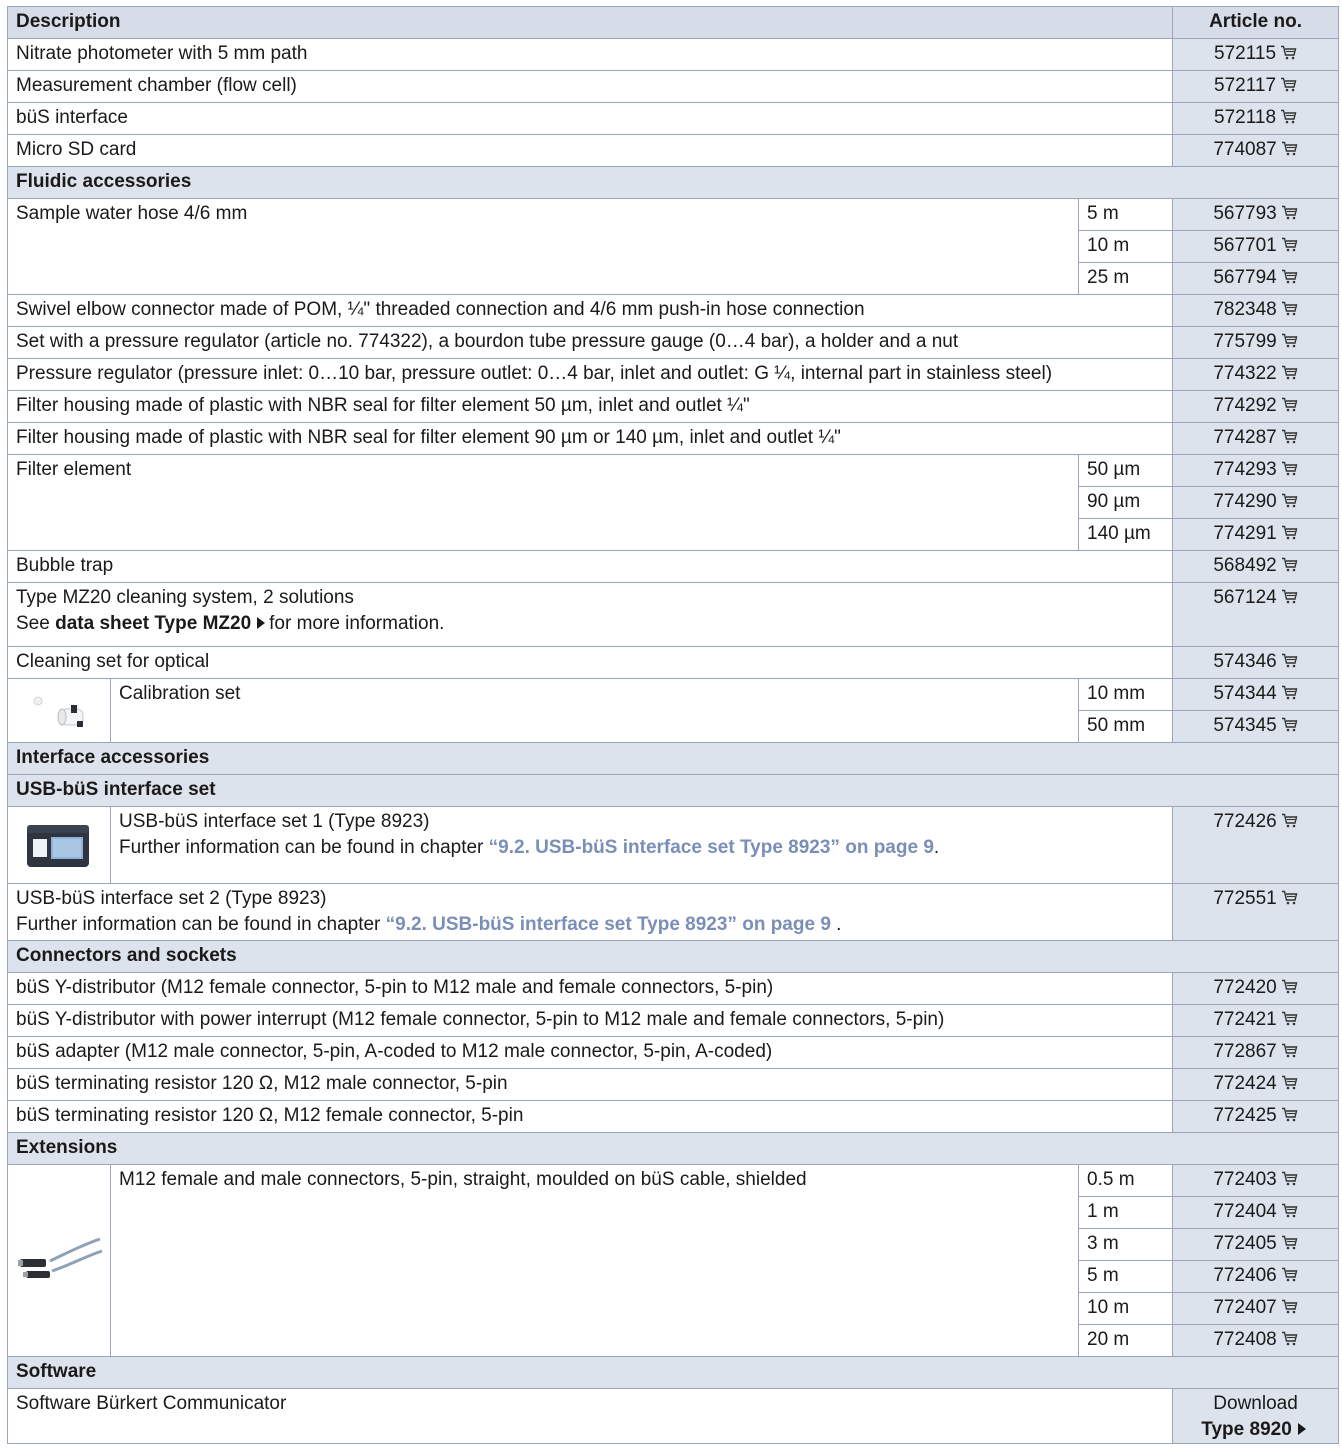  Describe the element at coordinates (180, 693) in the screenshot. I see `description: Calibration set` at that location.